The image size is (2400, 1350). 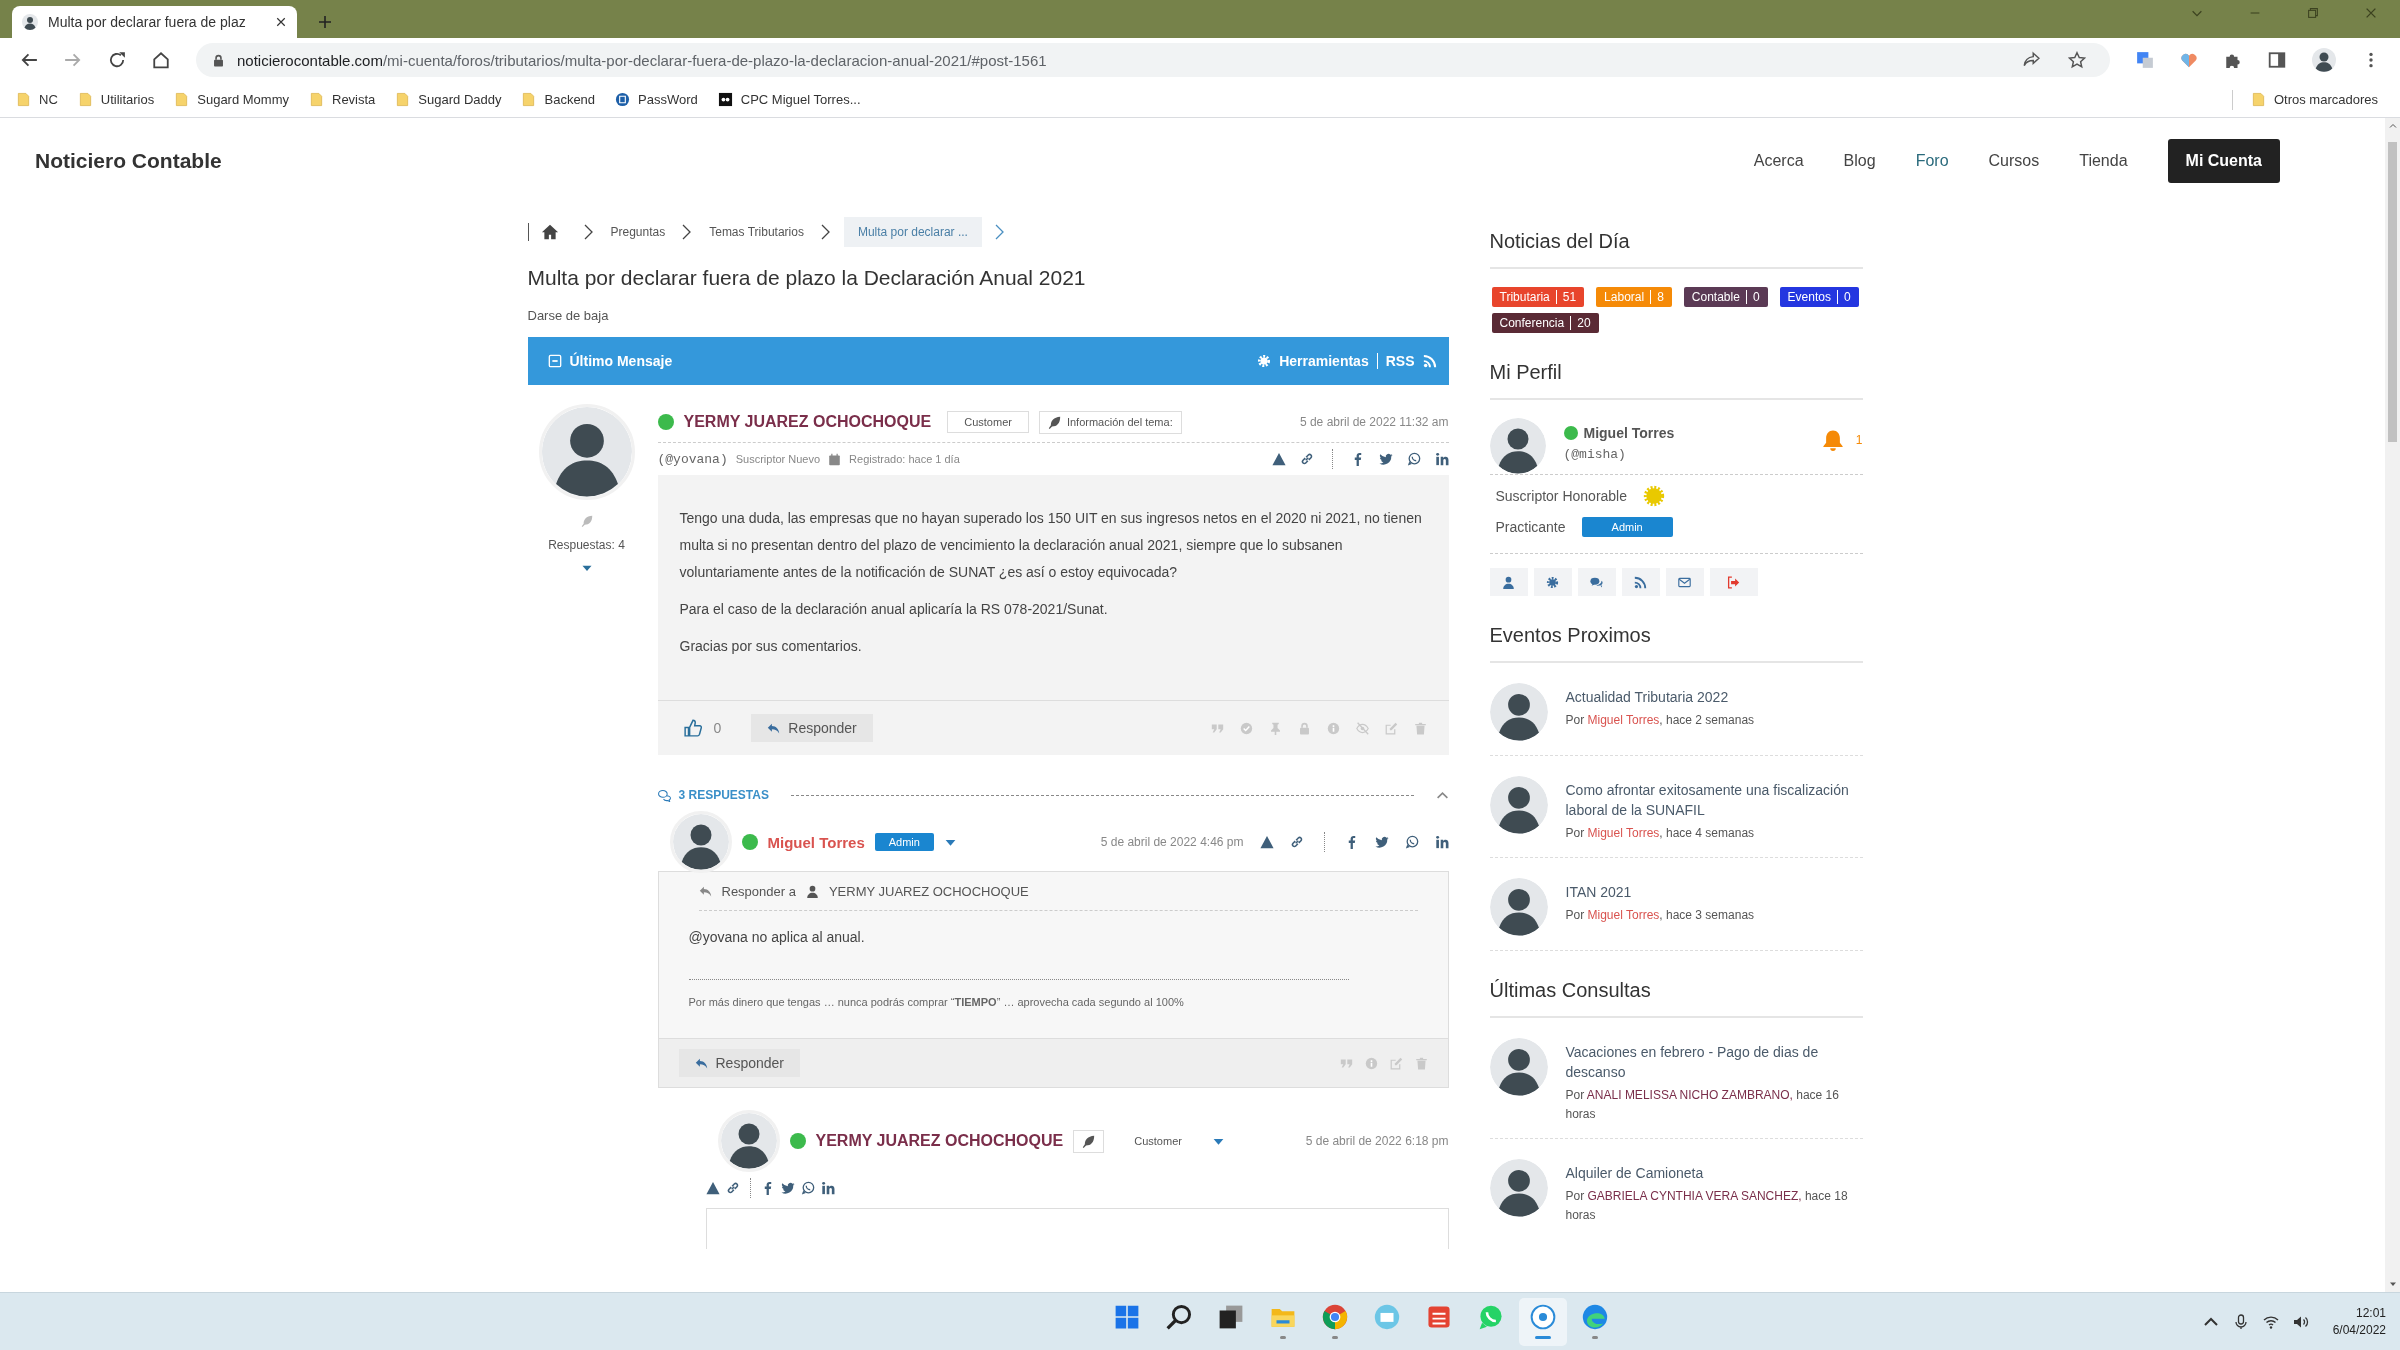 What do you see at coordinates (1089, 1141) in the screenshot?
I see `topic-info-button` at bounding box center [1089, 1141].